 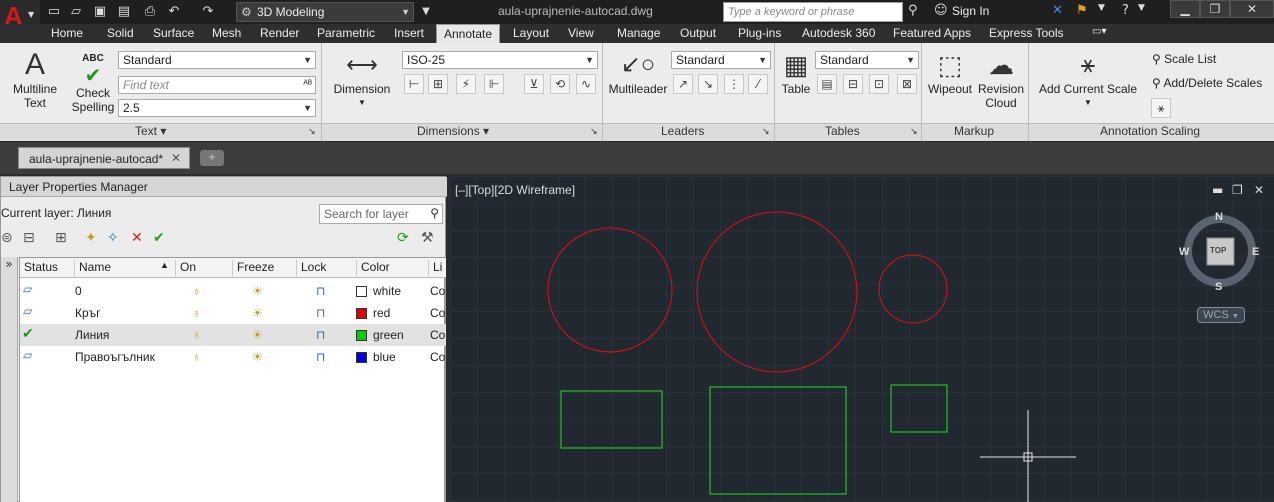 What do you see at coordinates (104, 158) in the screenshot?
I see `file-tab: aula-uprajnenie-autocad* ✕` at bounding box center [104, 158].